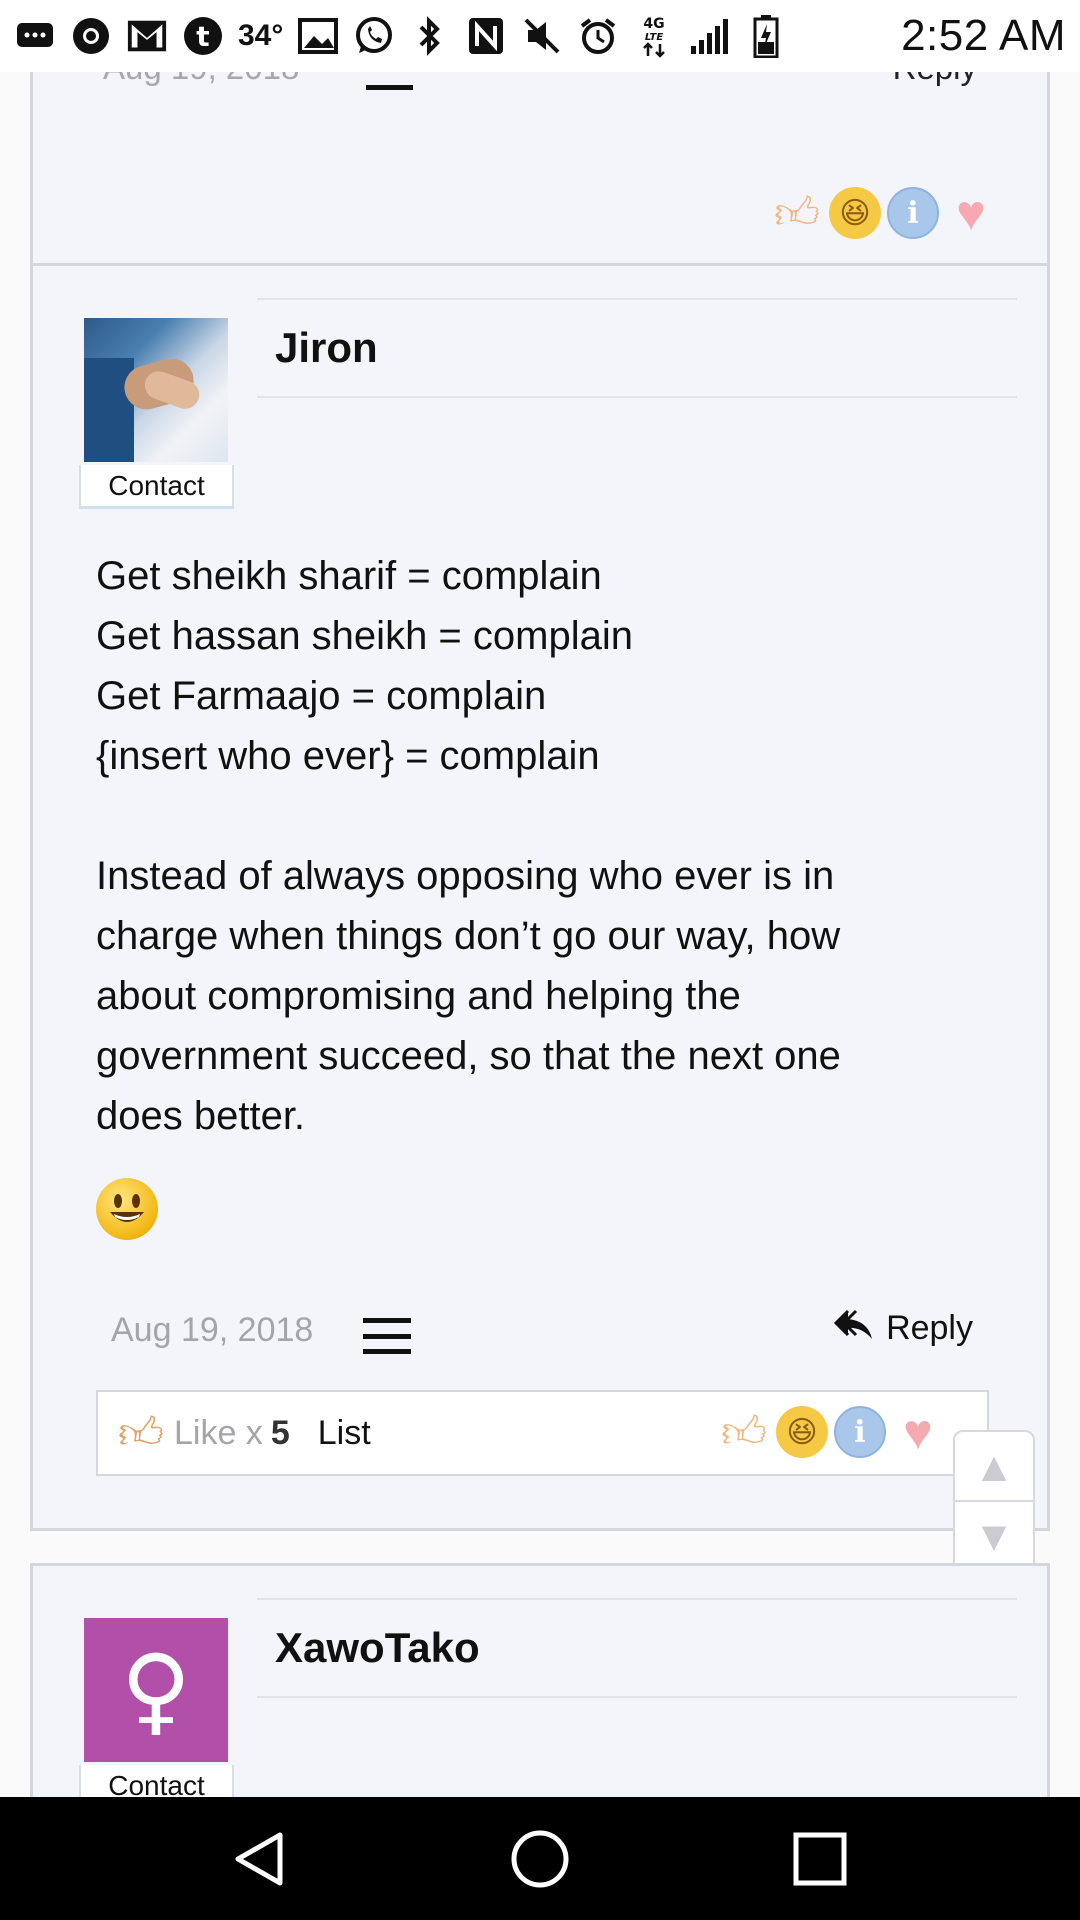 This screenshot has width=1080, height=1920. What do you see at coordinates (280, 1432) in the screenshot?
I see `like-count: 5` at bounding box center [280, 1432].